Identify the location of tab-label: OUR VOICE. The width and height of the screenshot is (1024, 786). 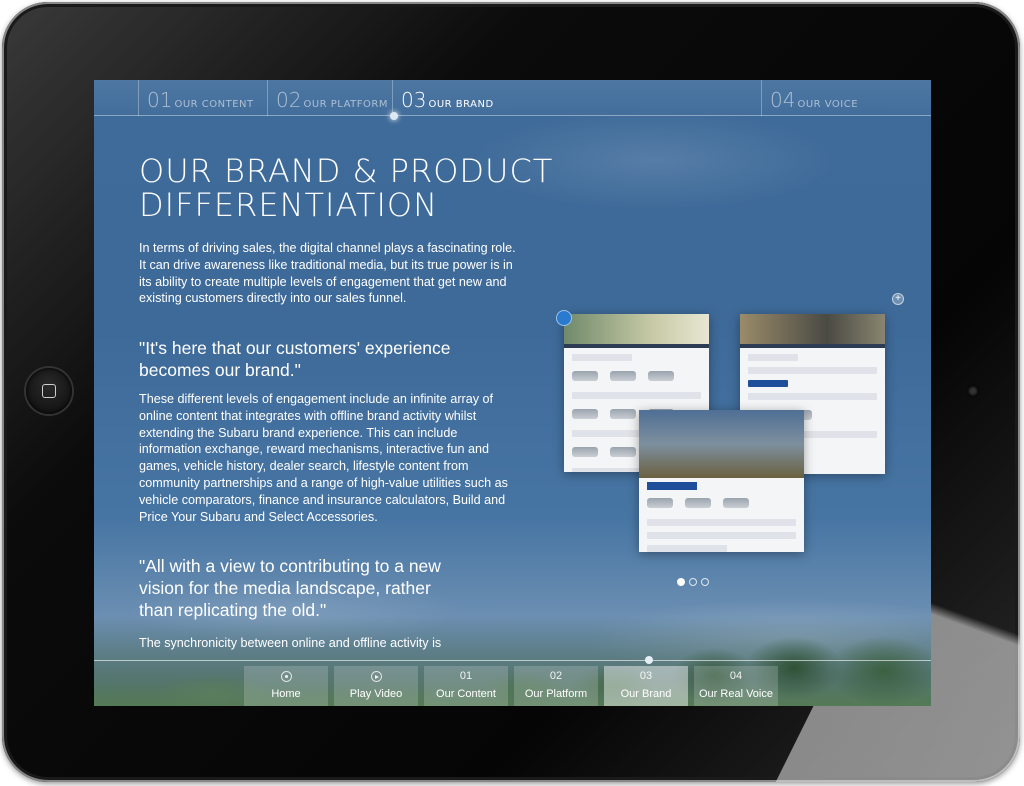
(828, 104).